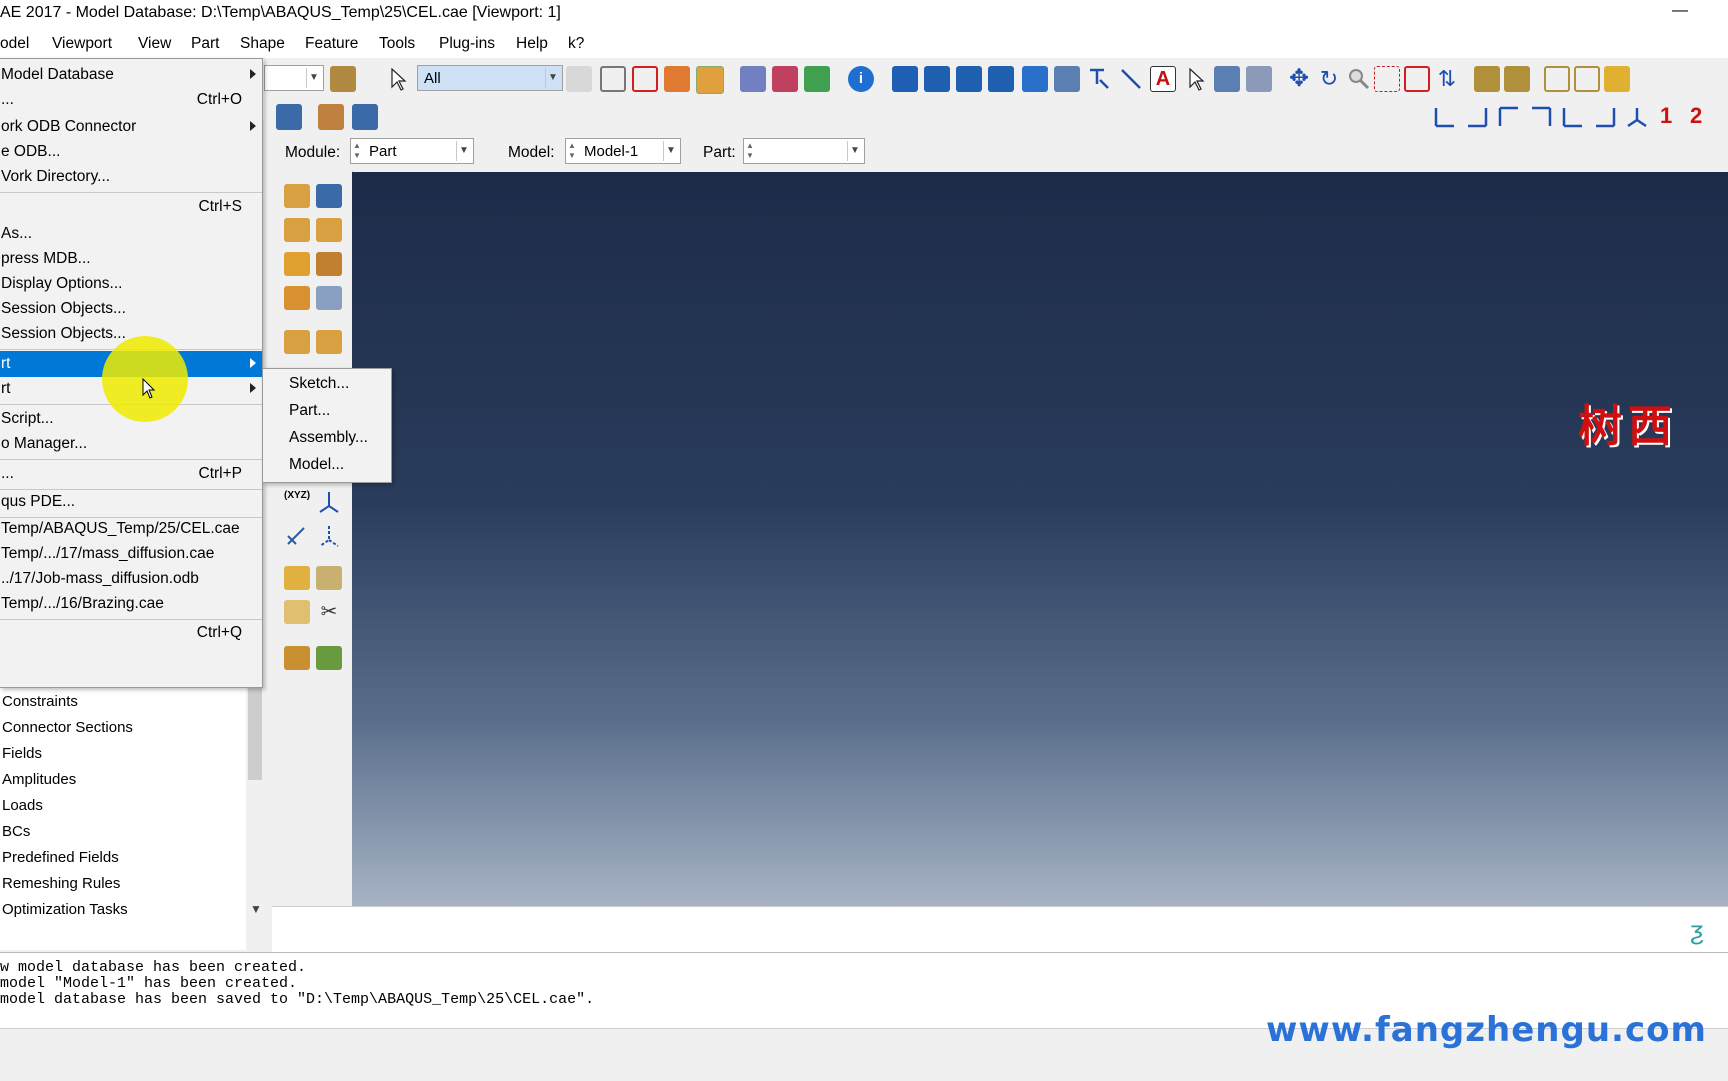 The width and height of the screenshot is (1728, 1081). Describe the element at coordinates (61, 883) in the screenshot. I see `tree-item-remeshing-rules: Remeshing Rules` at that location.